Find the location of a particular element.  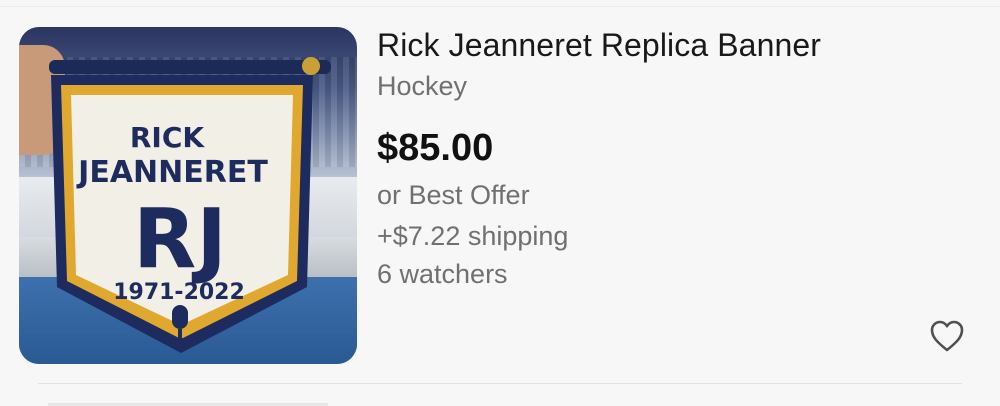

watchlist-button is located at coordinates (947, 336).